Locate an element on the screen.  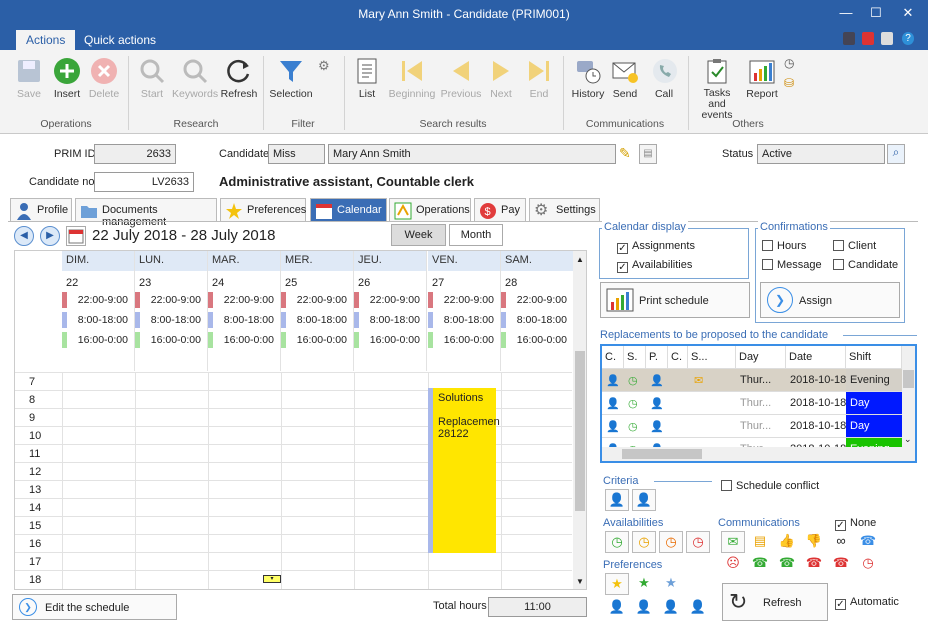
date-picker-icon is located at coordinates (76, 236).